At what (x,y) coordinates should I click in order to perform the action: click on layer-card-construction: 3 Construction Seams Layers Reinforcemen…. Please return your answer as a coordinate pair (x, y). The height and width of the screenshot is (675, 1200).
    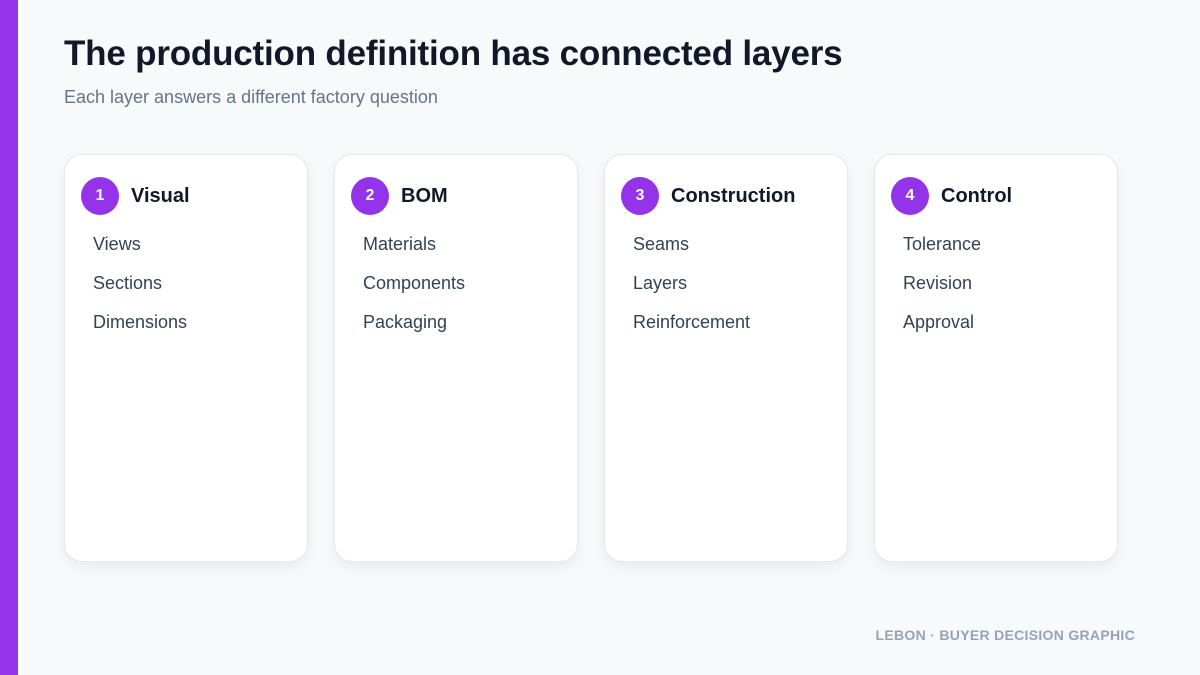
    Looking at the image, I should click on (726, 358).